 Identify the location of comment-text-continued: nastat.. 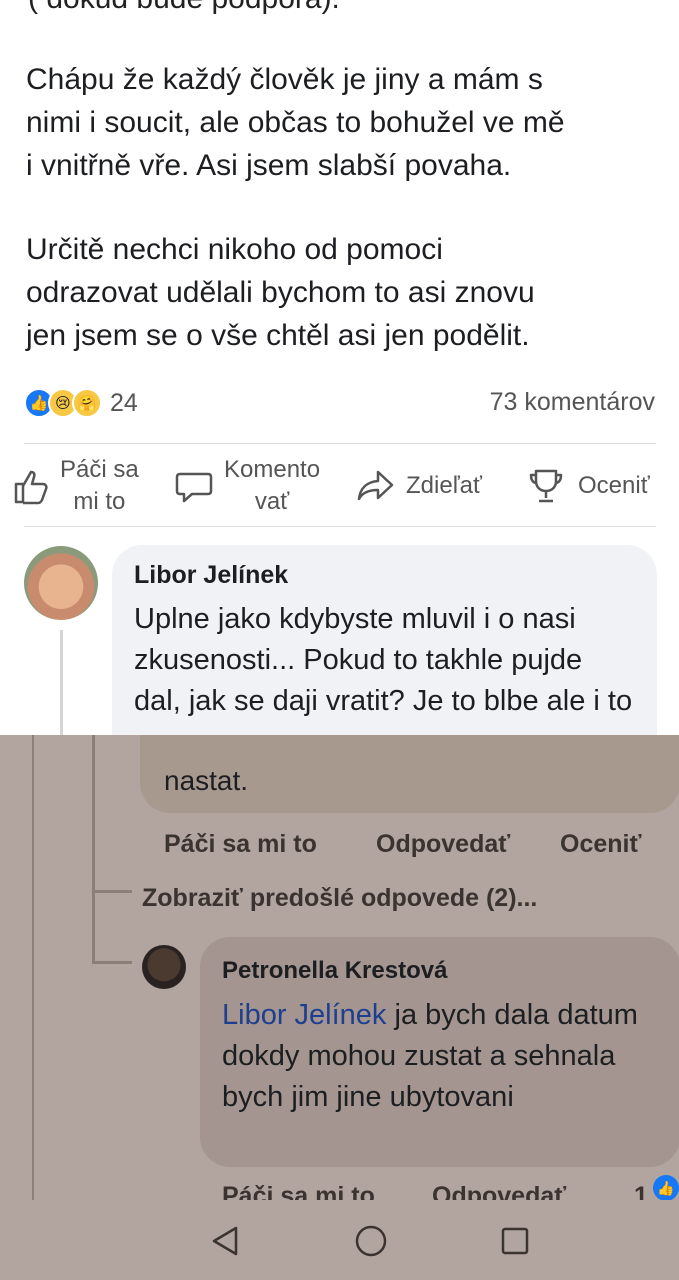
(206, 780).